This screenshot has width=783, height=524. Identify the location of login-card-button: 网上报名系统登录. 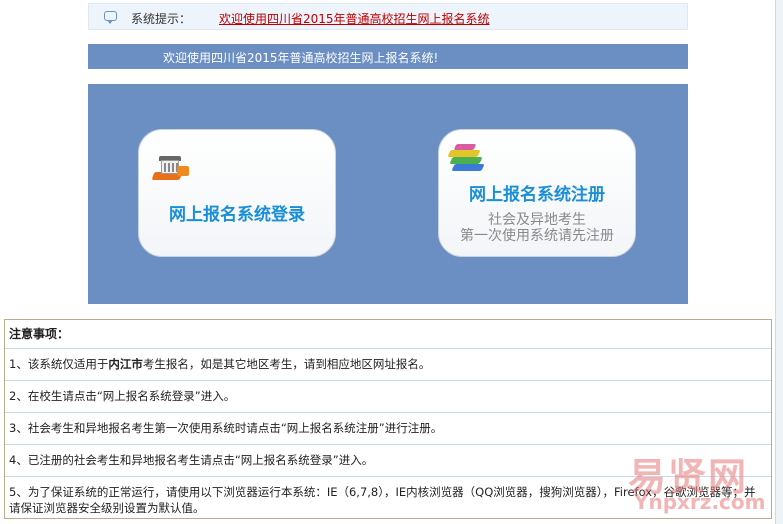
(237, 193).